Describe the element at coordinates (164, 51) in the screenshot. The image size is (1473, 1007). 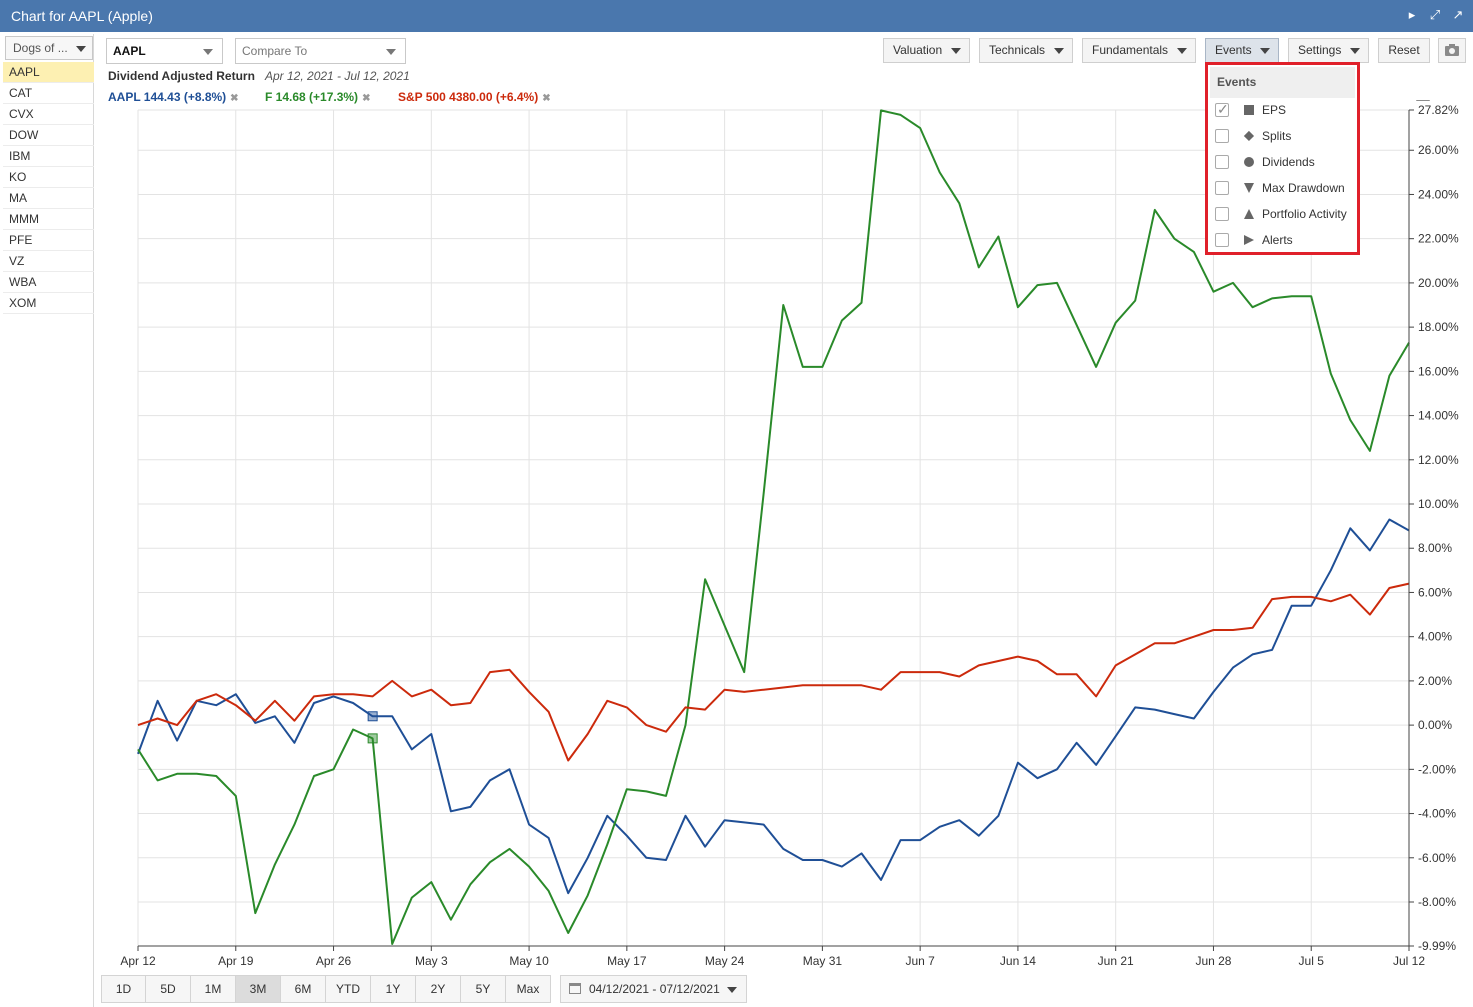
I see `symbol-select: AAPL` at that location.